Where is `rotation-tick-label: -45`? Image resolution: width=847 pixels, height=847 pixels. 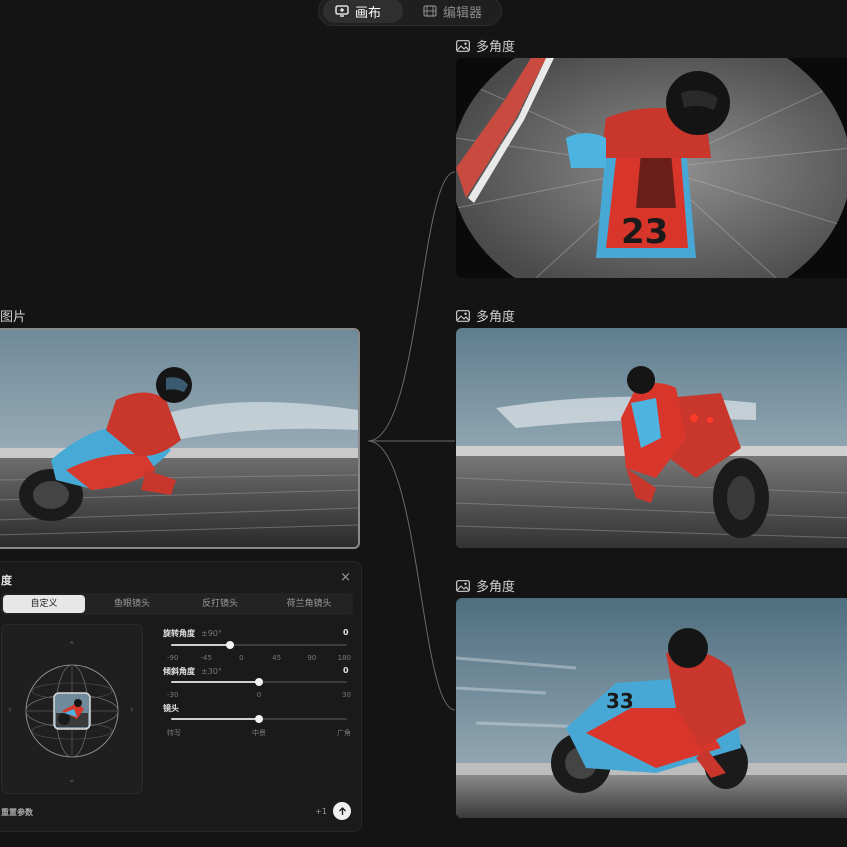
rotation-tick-label: -45 is located at coordinates (206, 658).